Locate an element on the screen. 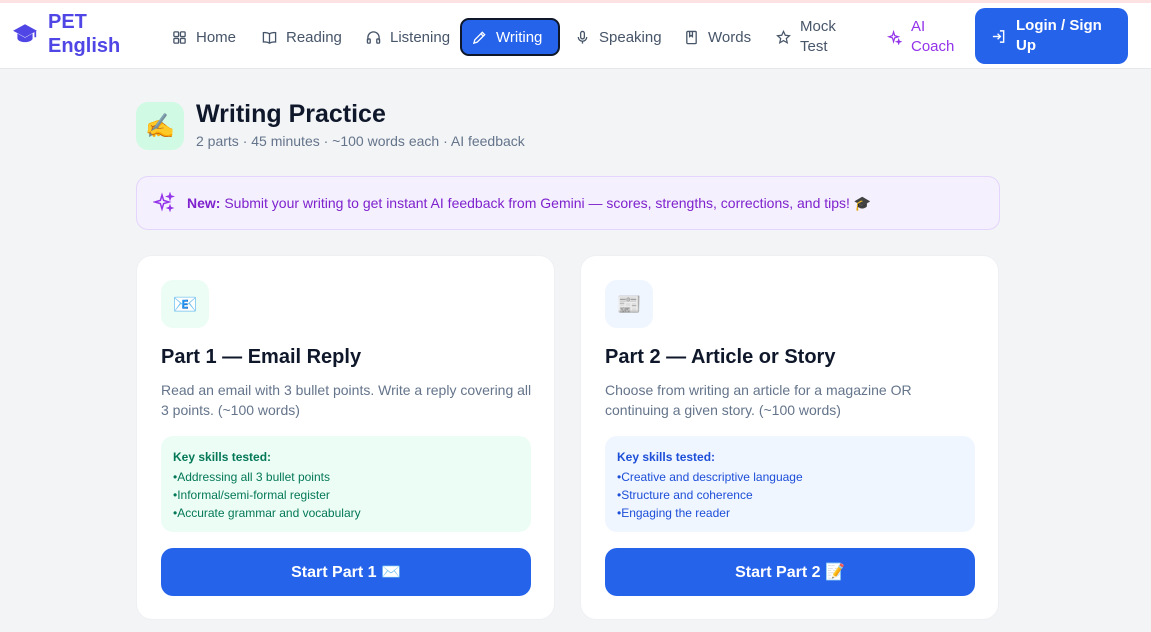 The image size is (1151, 632). nav-item-ai-coach: AI Coach is located at coordinates (919, 37).